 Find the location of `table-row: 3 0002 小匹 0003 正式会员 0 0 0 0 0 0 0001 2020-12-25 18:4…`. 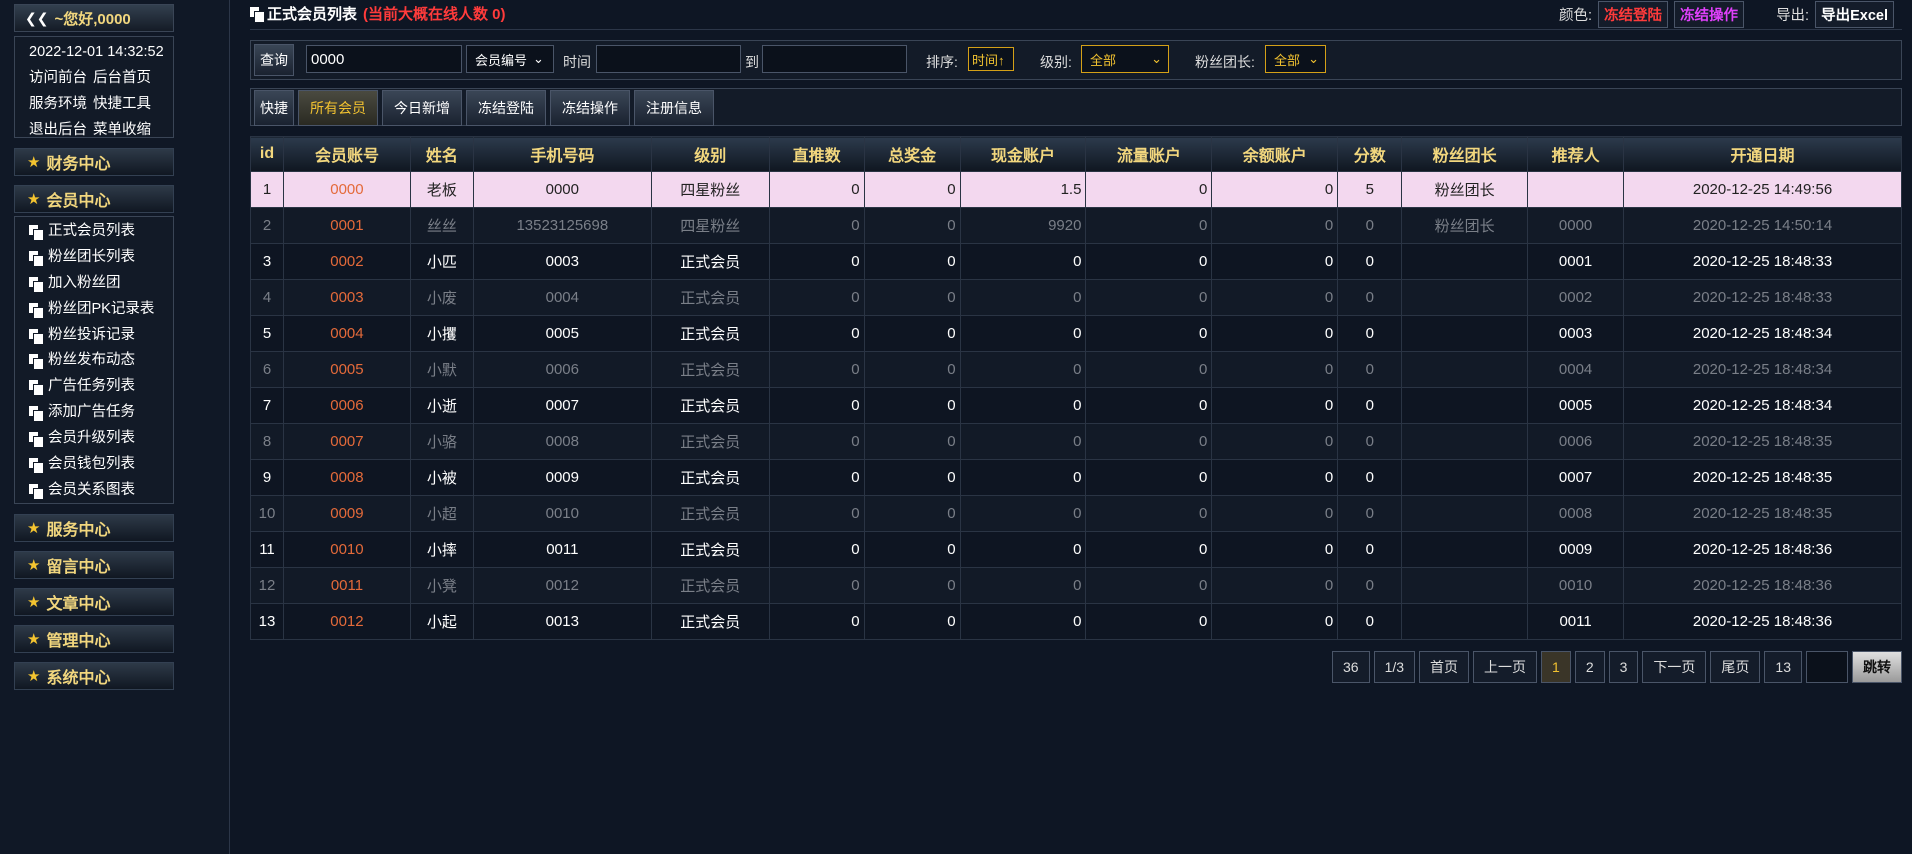

table-row: 3 0002 小匹 0003 正式会员 0 0 0 0 0 0 0001 2020-12-25 18:4… is located at coordinates (1076, 261).